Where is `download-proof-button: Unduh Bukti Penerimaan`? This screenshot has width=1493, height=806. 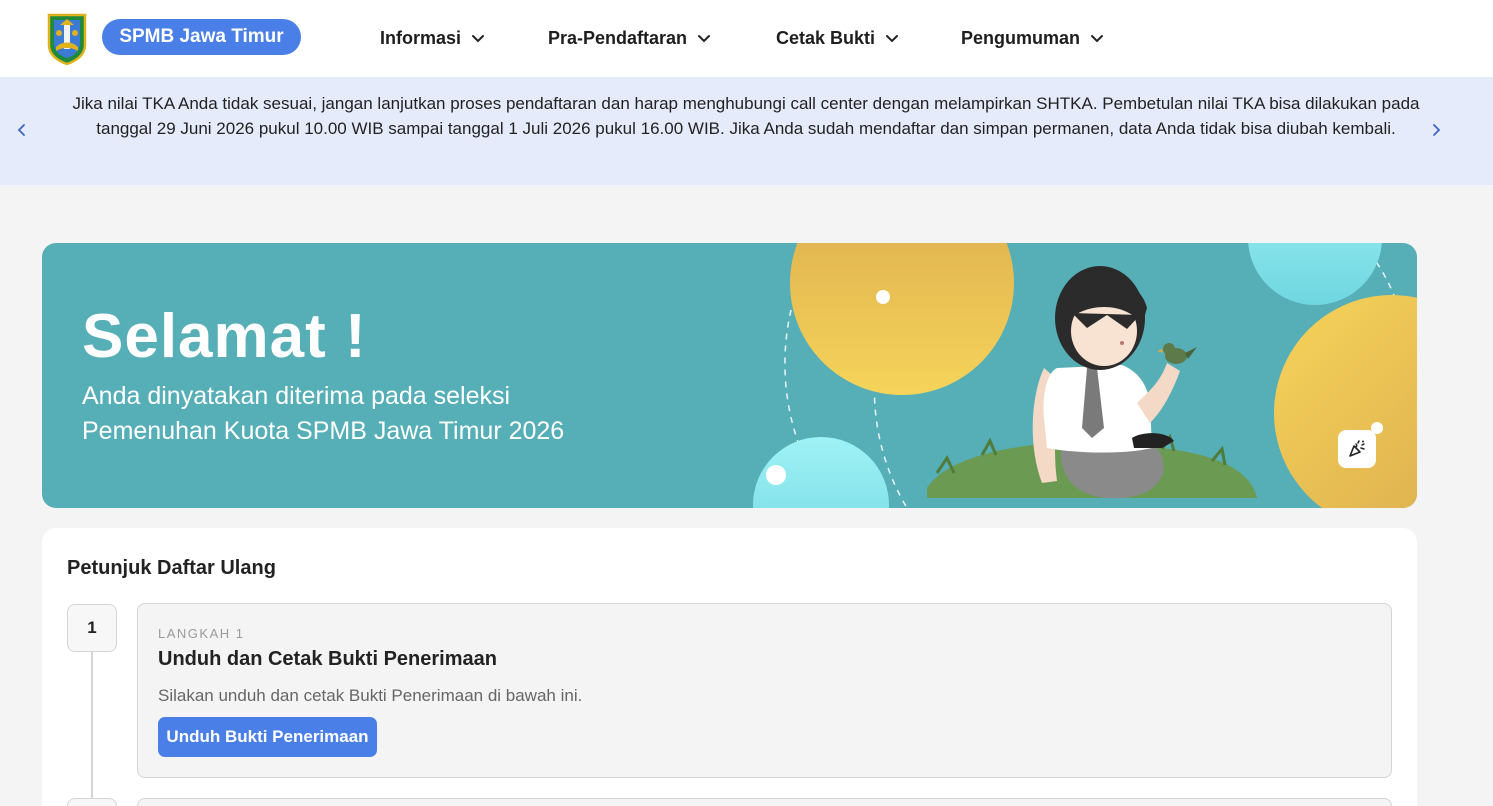 download-proof-button: Unduh Bukti Penerimaan is located at coordinates (267, 737).